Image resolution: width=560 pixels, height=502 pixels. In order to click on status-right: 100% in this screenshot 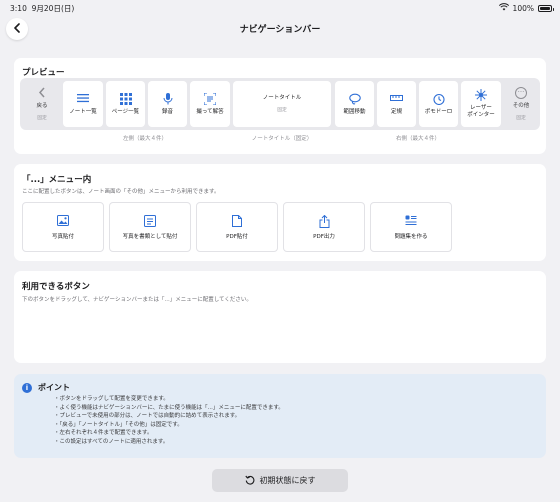, I will do `click(526, 8)`.